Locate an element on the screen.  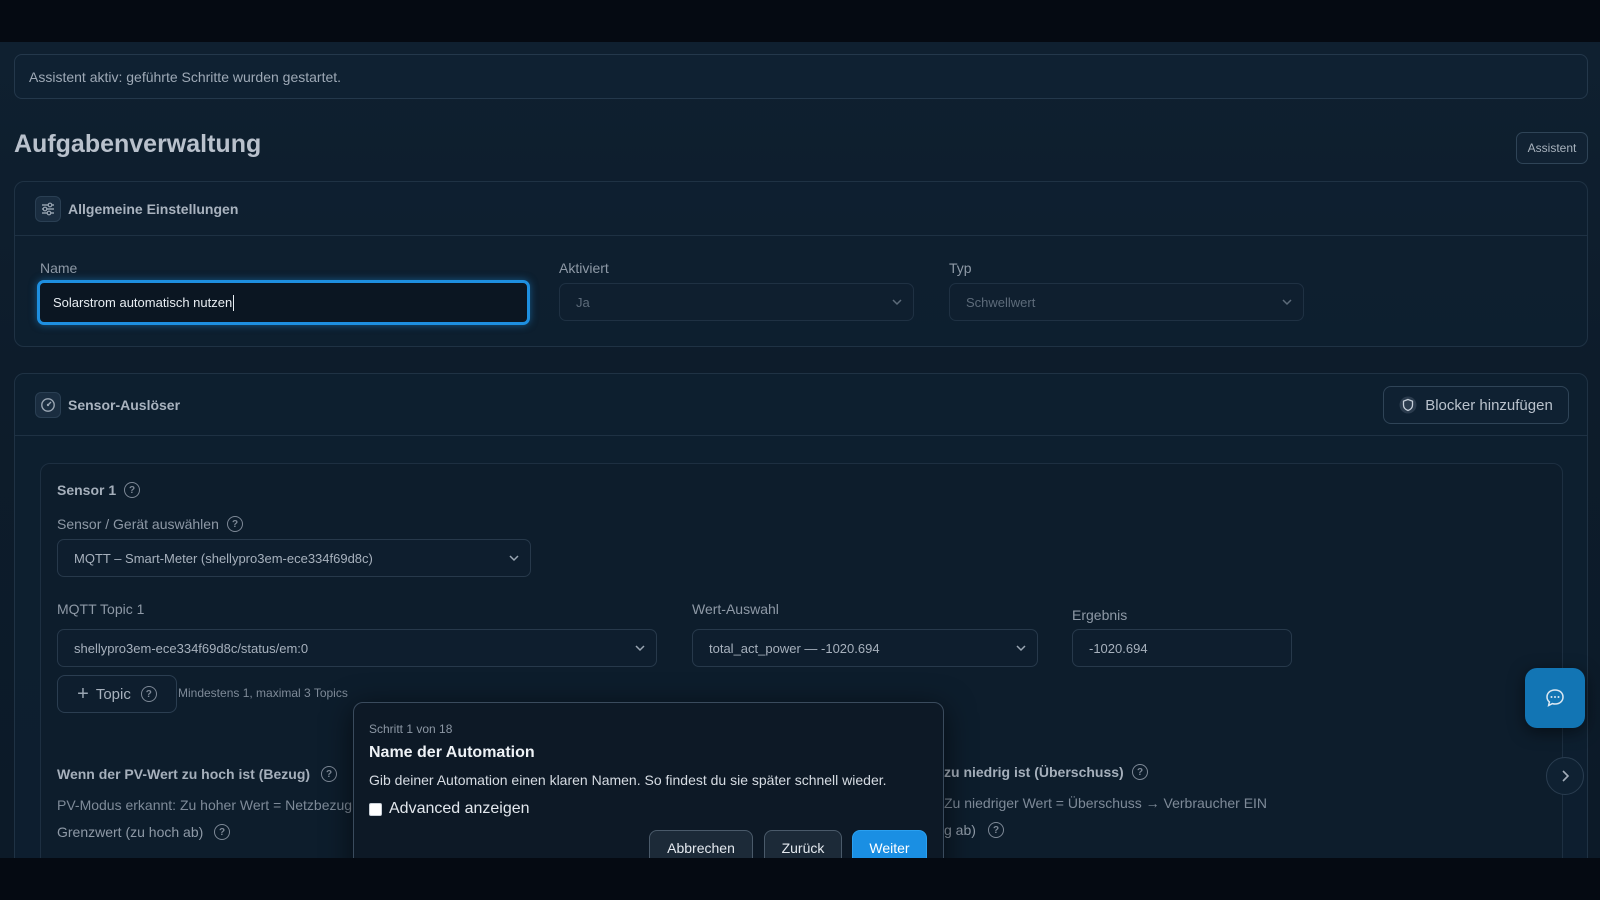
high-threshold-label: Grenzwert (zu hoch ab) is located at coordinates (130, 832).